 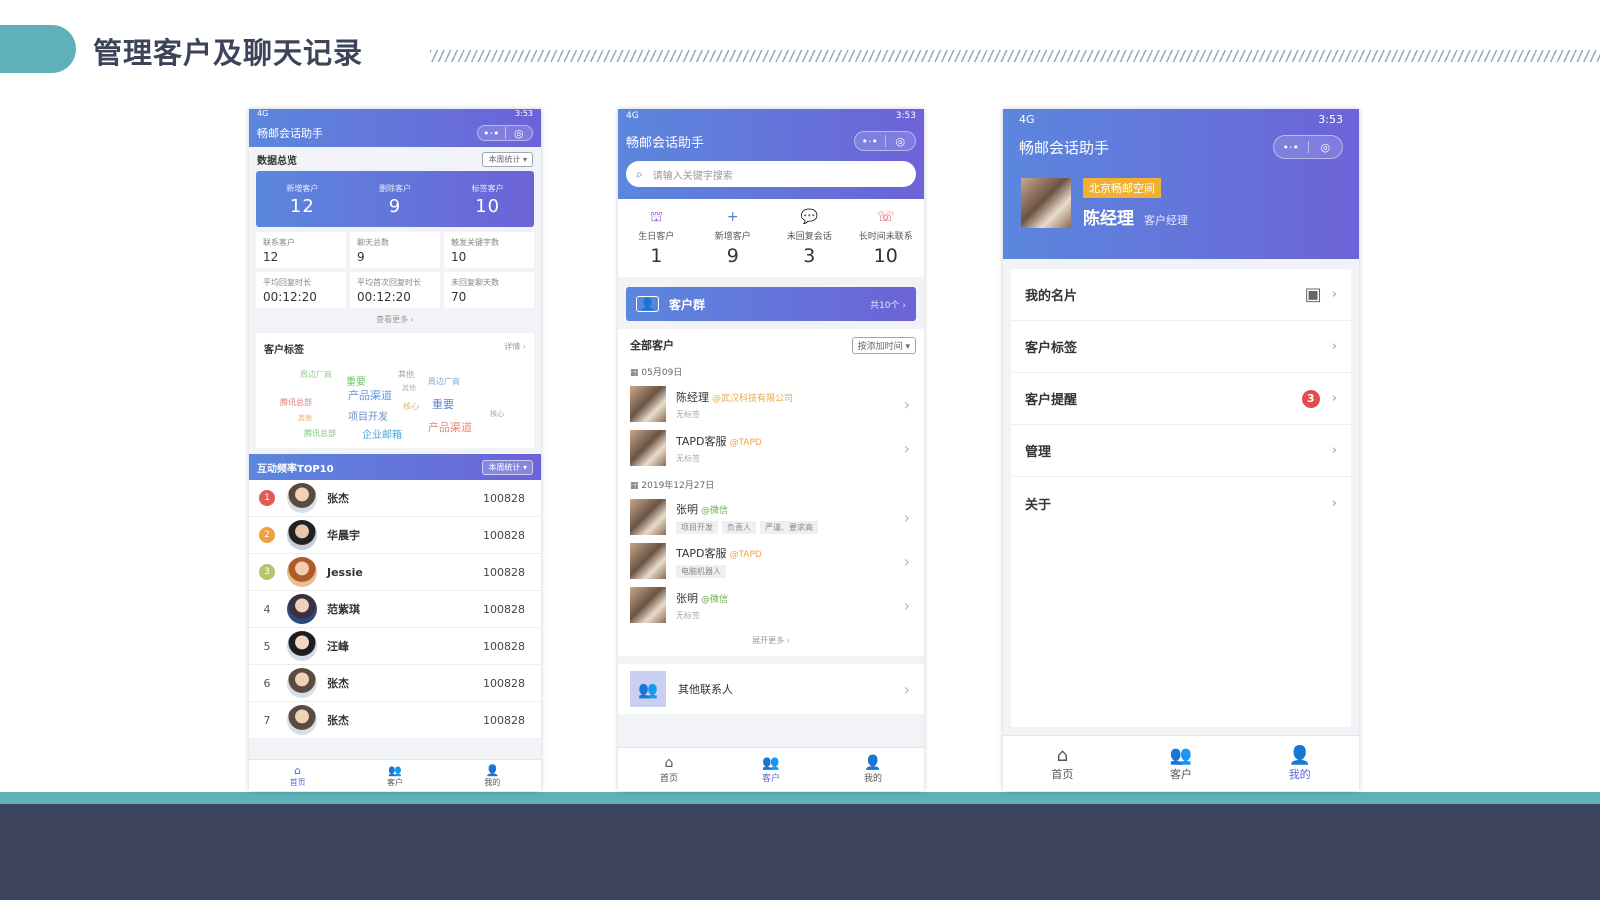 What do you see at coordinates (395, 498) in the screenshot?
I see `rank-row: 1 张杰 100828` at bounding box center [395, 498].